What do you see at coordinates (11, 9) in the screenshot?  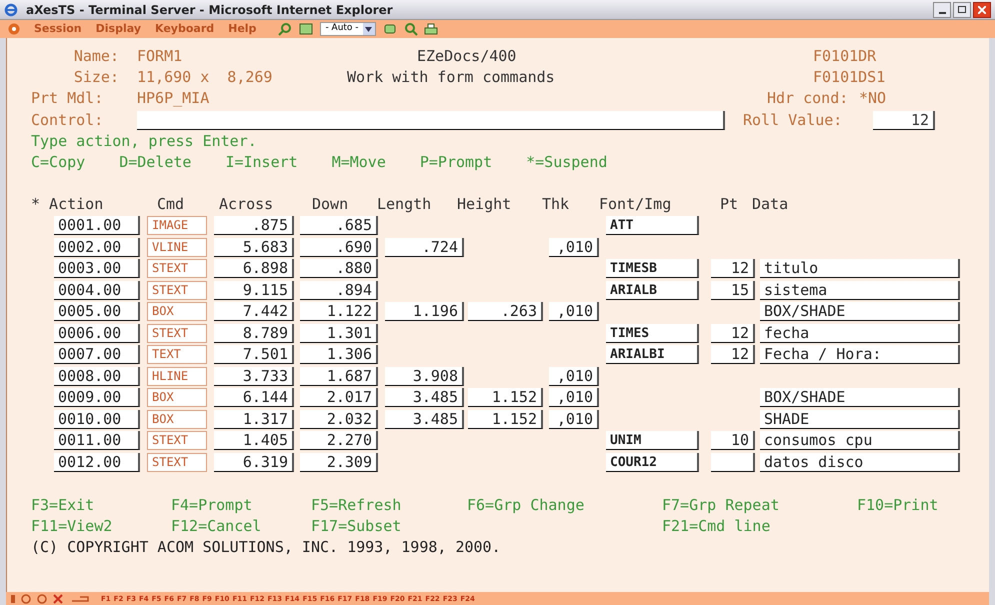 I see `browser-icon` at bounding box center [11, 9].